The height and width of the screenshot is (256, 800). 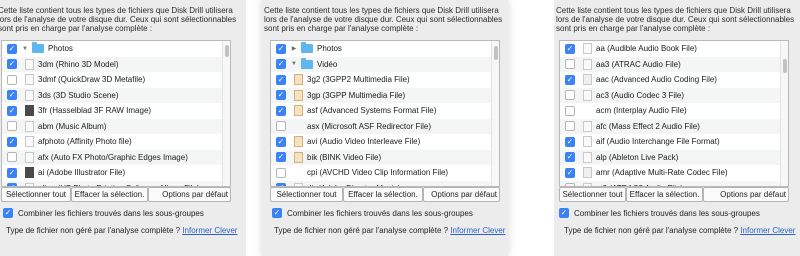 What do you see at coordinates (385, 111) in the screenshot?
I see `file-type-row: ✓ asf (Advanced Systems Format File)` at bounding box center [385, 111].